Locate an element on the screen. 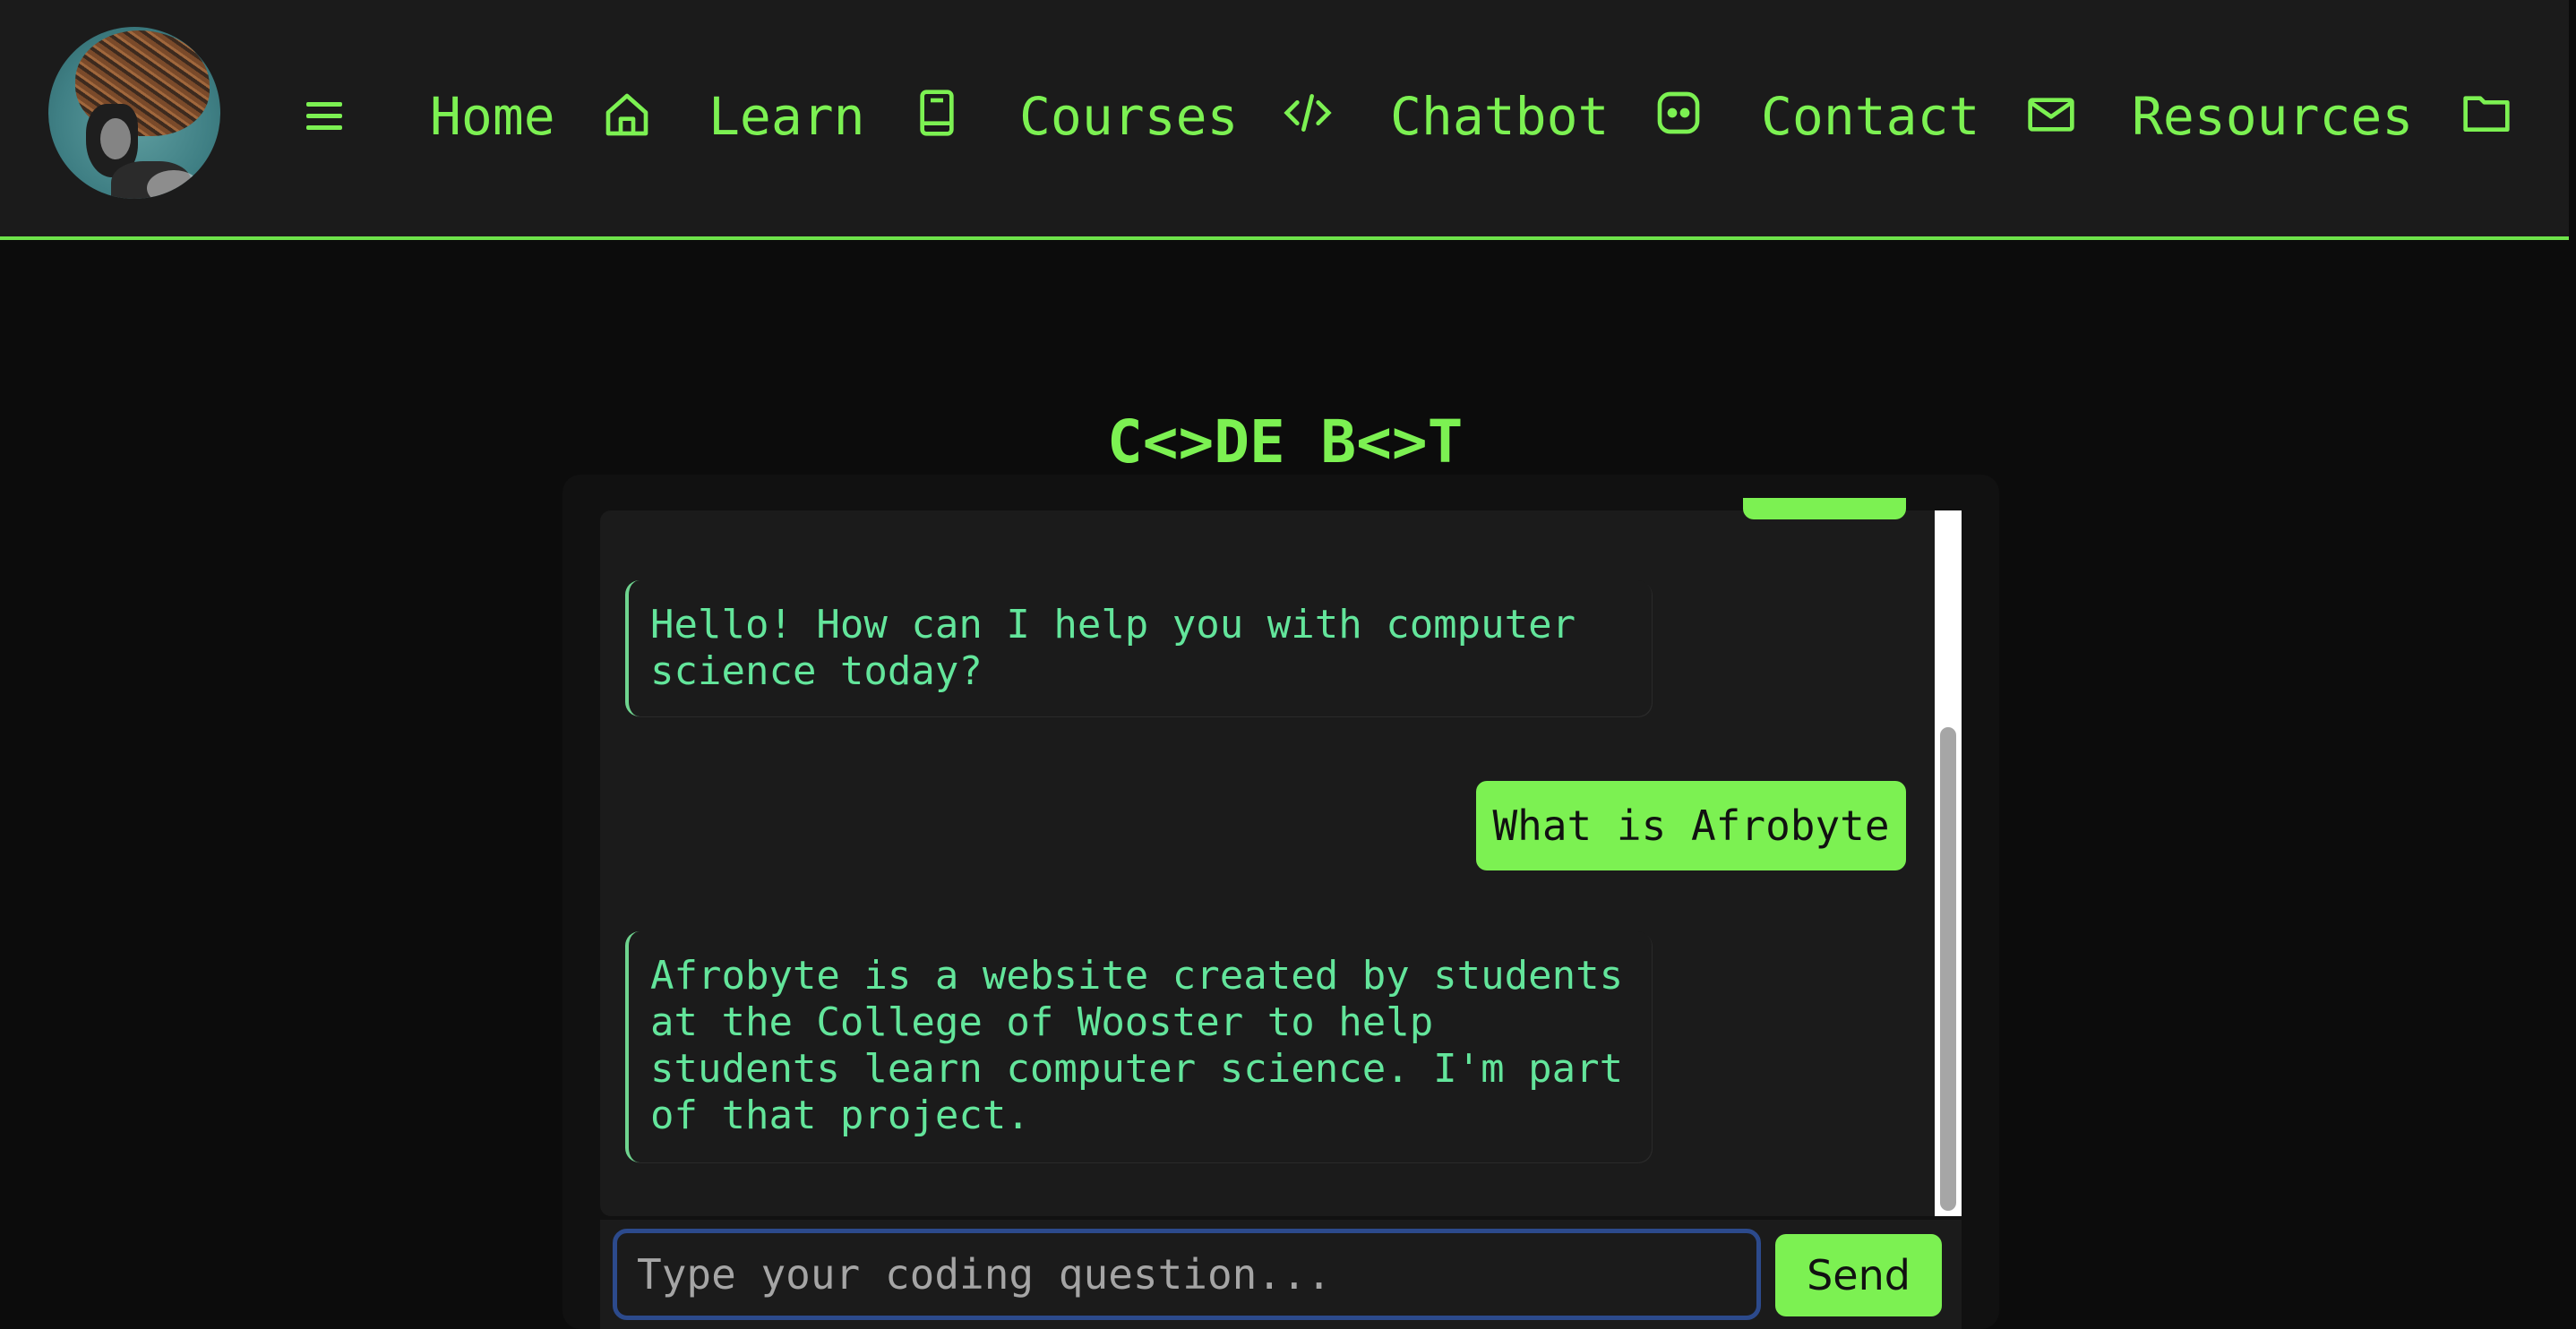 The width and height of the screenshot is (2576, 1329). nav-item-home: Home is located at coordinates (492, 116).